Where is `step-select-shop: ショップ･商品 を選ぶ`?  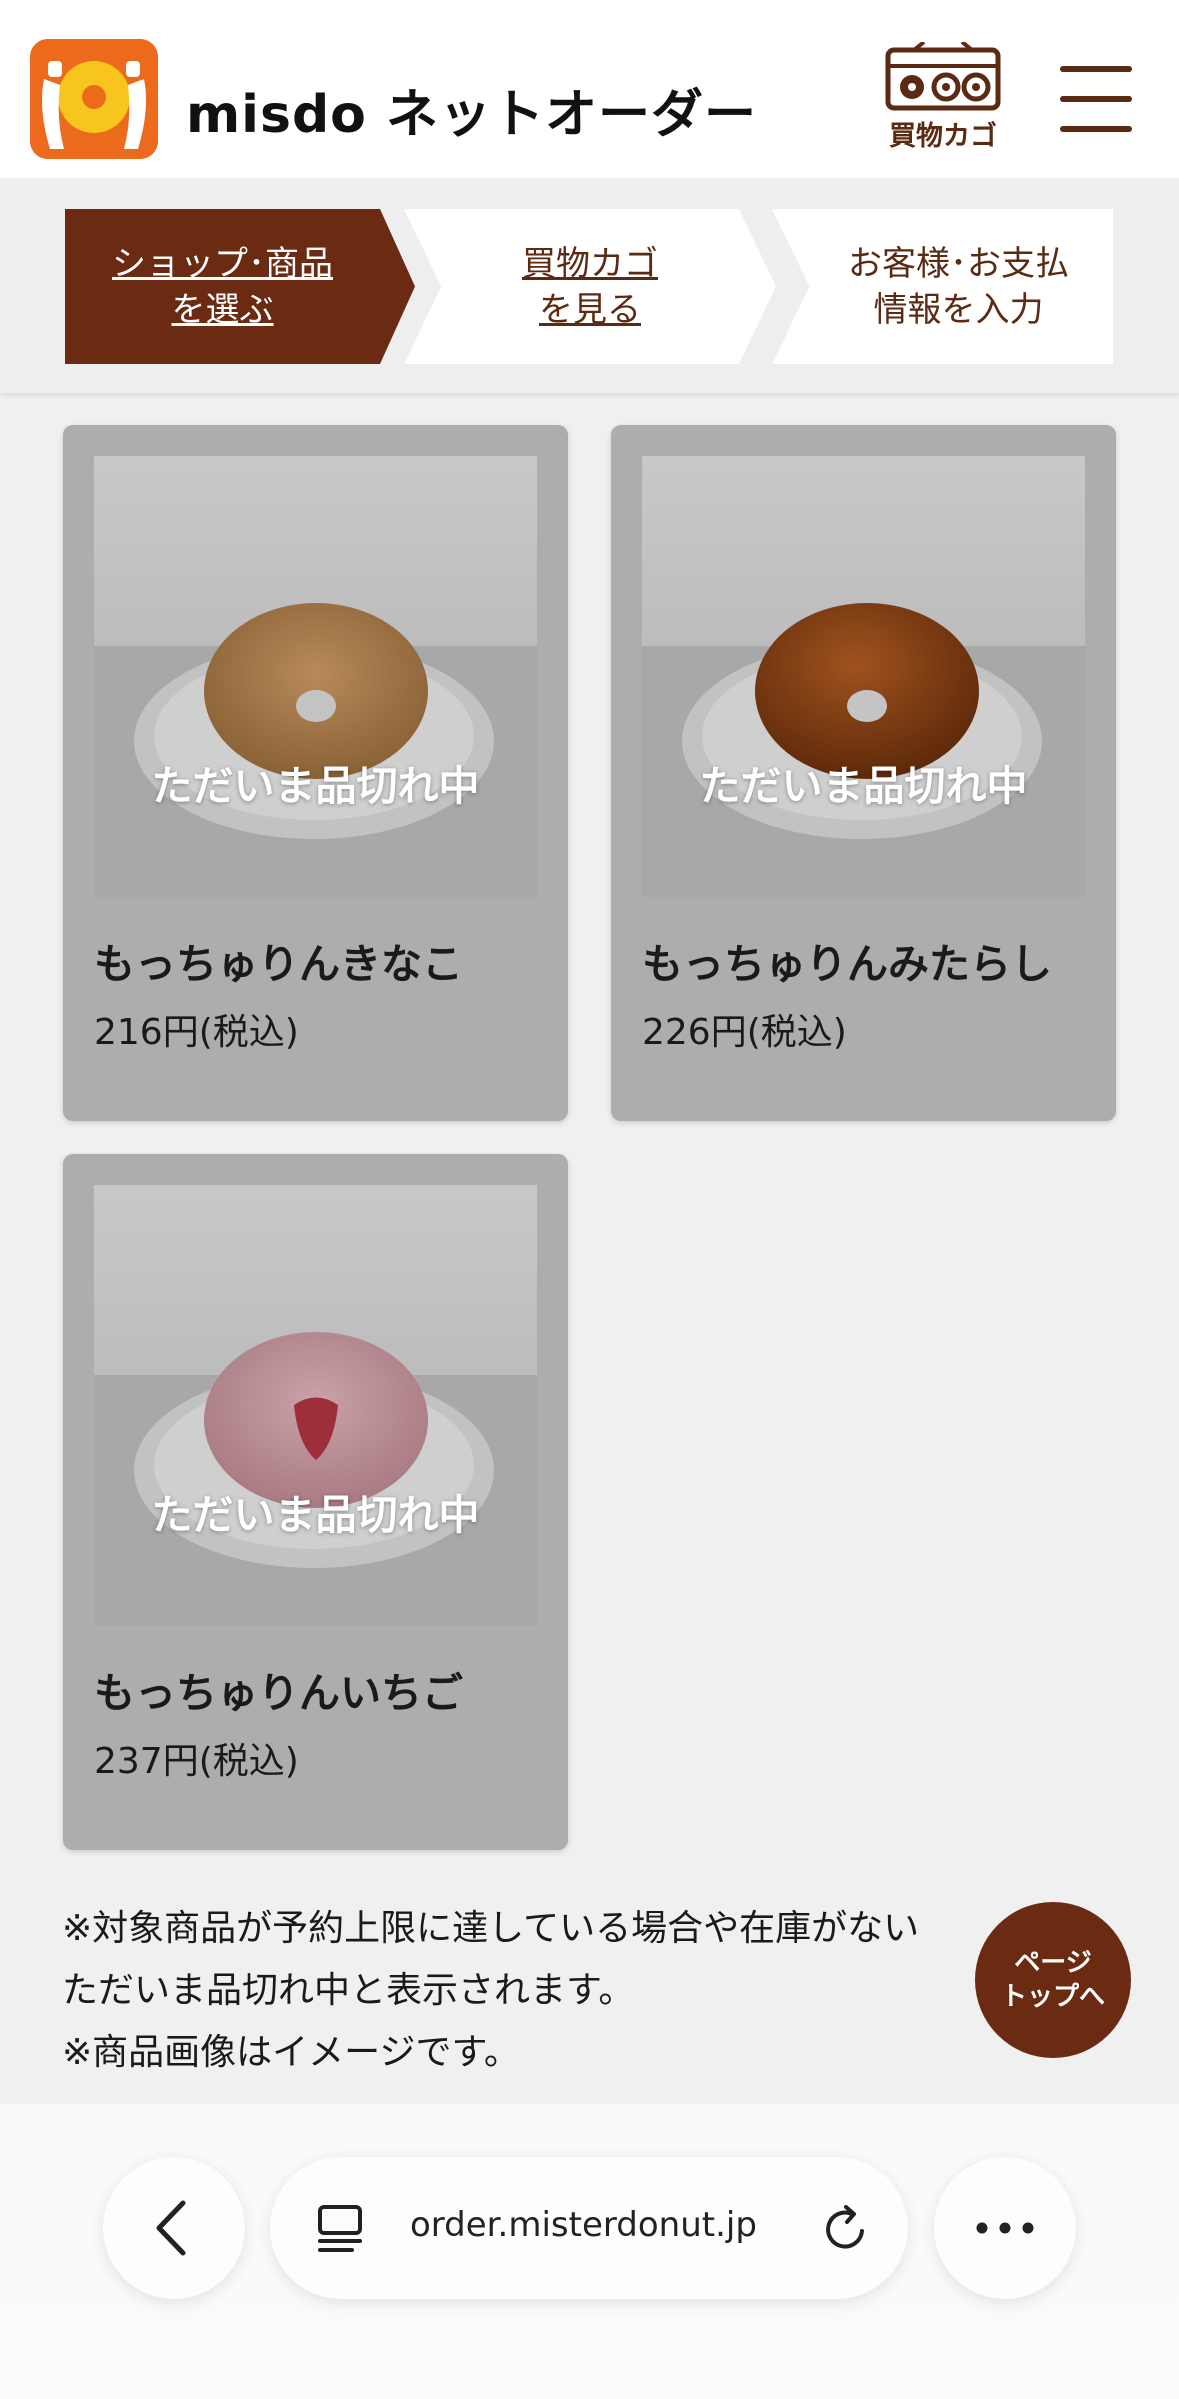 step-select-shop: ショップ･商品 を選ぶ is located at coordinates (240, 286).